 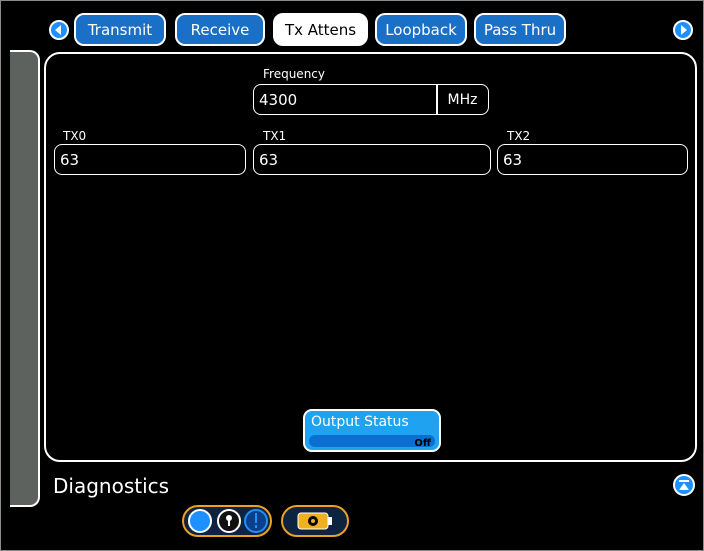 I want to click on status-indicators, so click(x=227, y=521).